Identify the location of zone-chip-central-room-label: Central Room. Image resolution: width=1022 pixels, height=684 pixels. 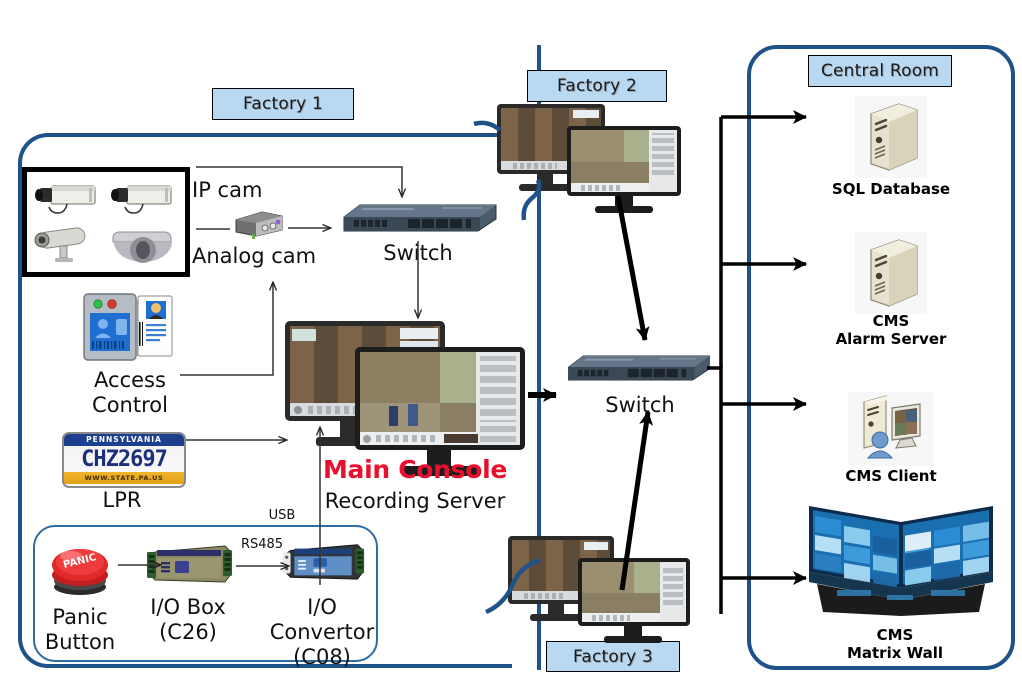
(880, 71).